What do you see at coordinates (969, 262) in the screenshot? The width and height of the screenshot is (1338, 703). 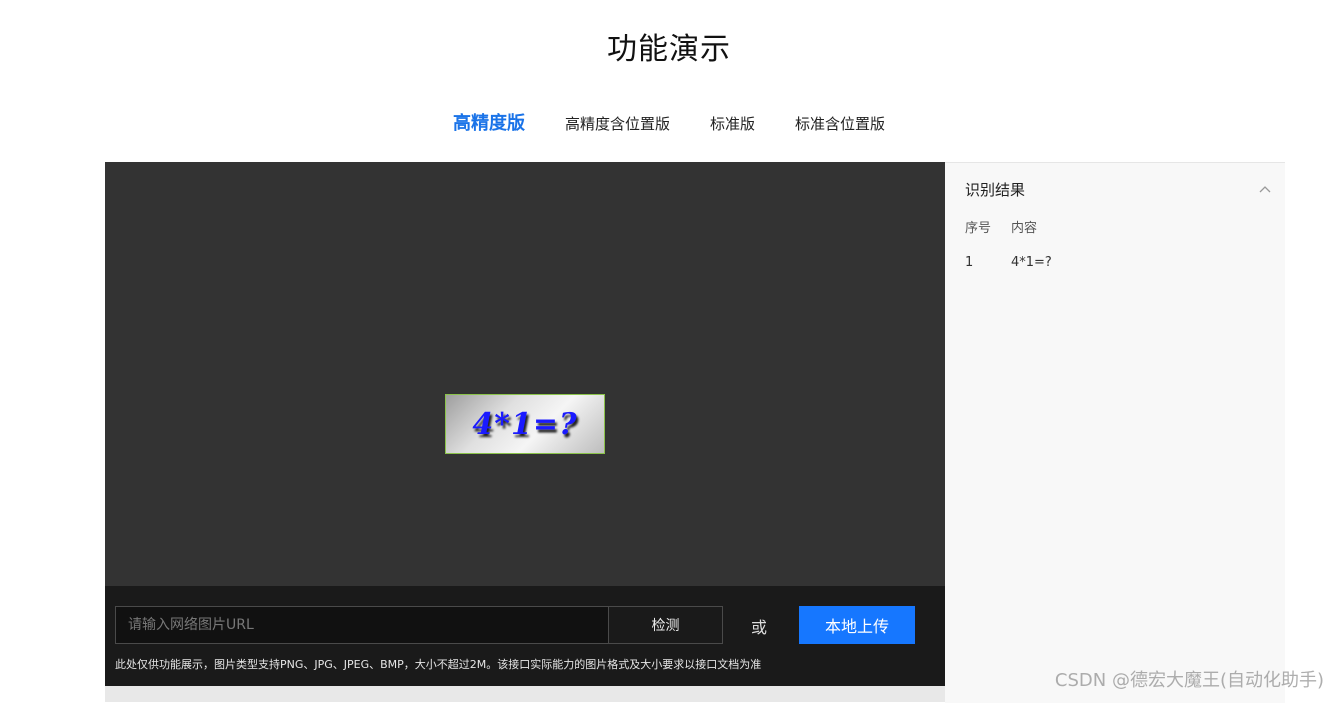 I see `row-index: 1` at bounding box center [969, 262].